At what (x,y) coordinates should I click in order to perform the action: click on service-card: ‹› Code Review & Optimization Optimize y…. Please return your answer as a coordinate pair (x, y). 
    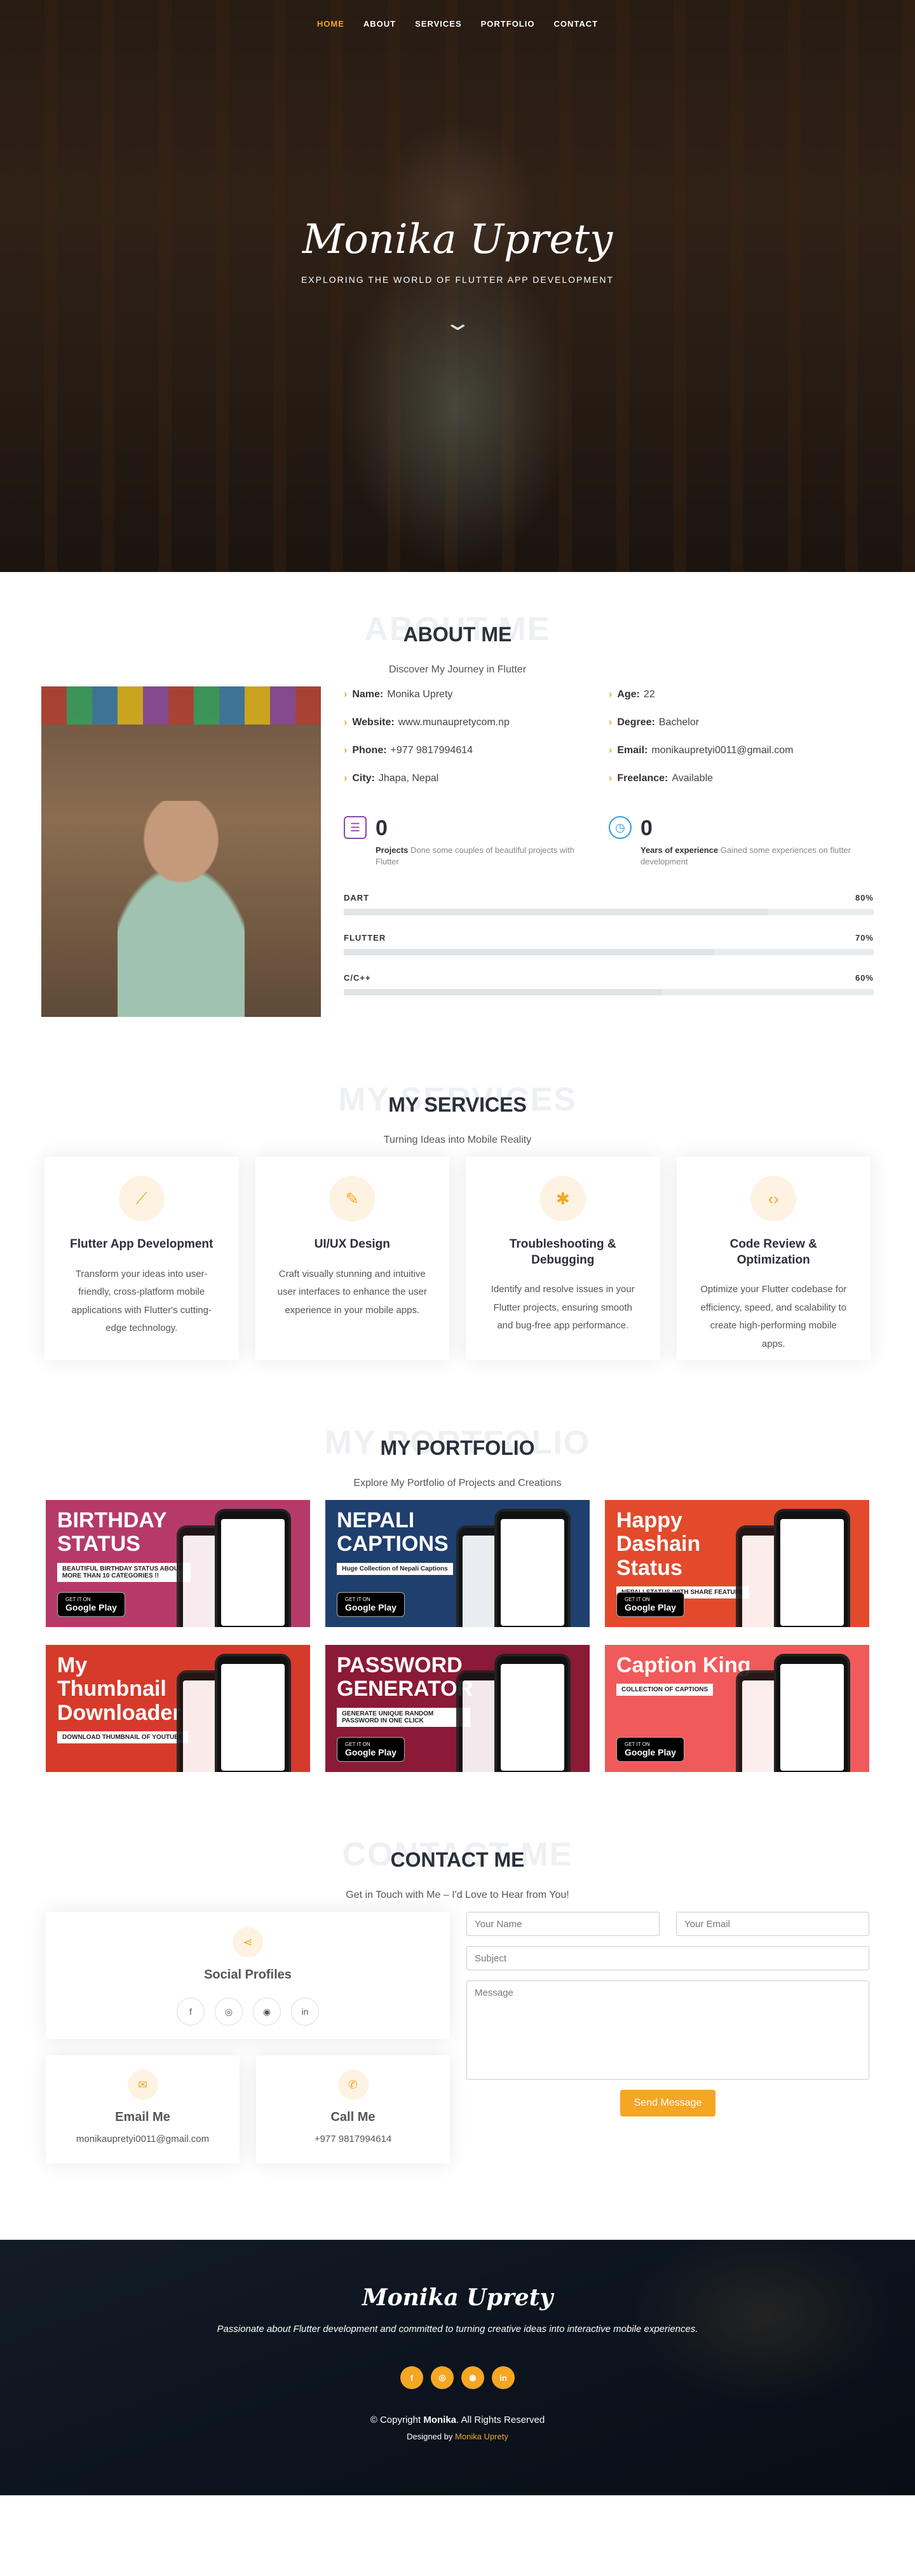
    Looking at the image, I should click on (773, 1258).